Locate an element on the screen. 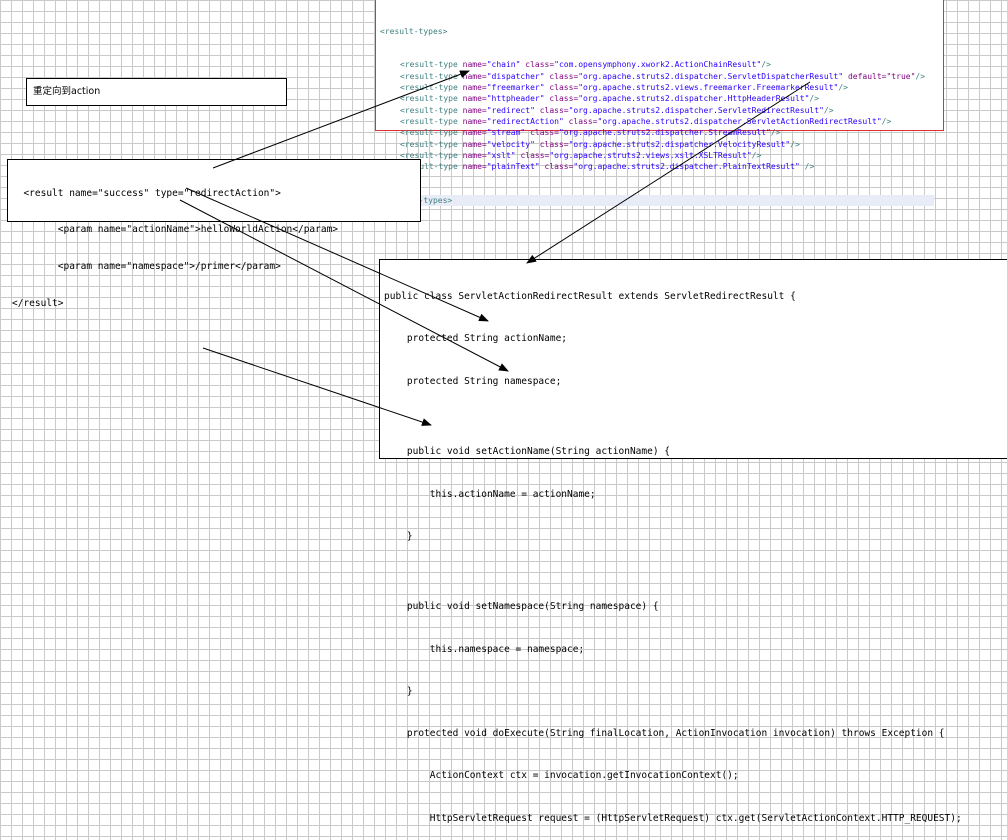  arrow-note-to-redirectaction is located at coordinates (341, 119).